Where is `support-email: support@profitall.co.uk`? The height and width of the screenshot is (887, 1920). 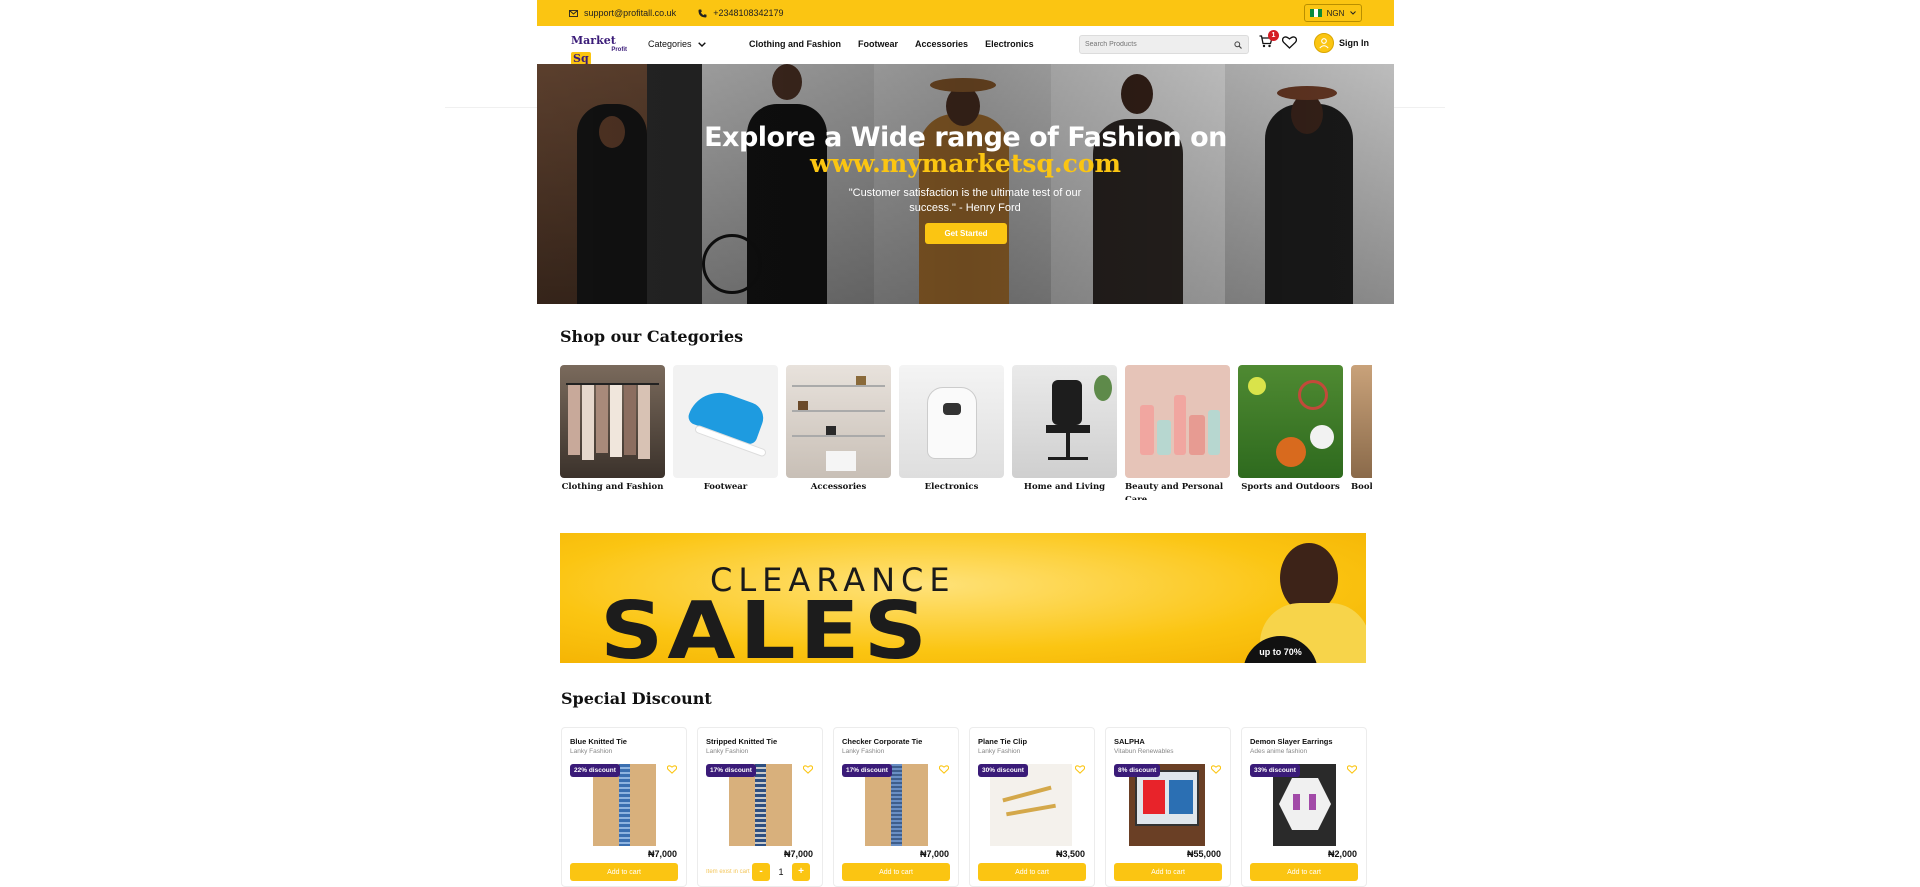
support-email: support@profitall.co.uk is located at coordinates (622, 13).